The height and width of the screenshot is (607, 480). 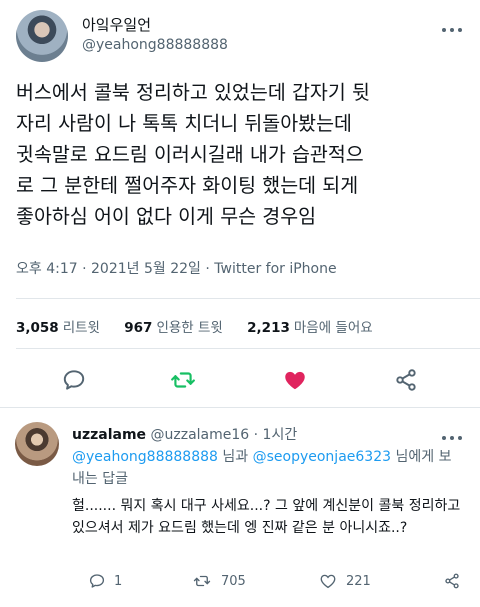 I want to click on heart-outline-icon, so click(x=328, y=581).